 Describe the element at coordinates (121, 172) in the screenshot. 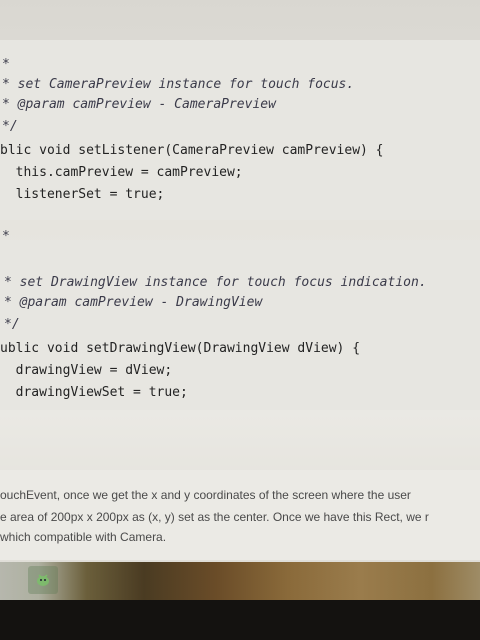

I see `code-line: this.camPreview = camPreview;` at that location.